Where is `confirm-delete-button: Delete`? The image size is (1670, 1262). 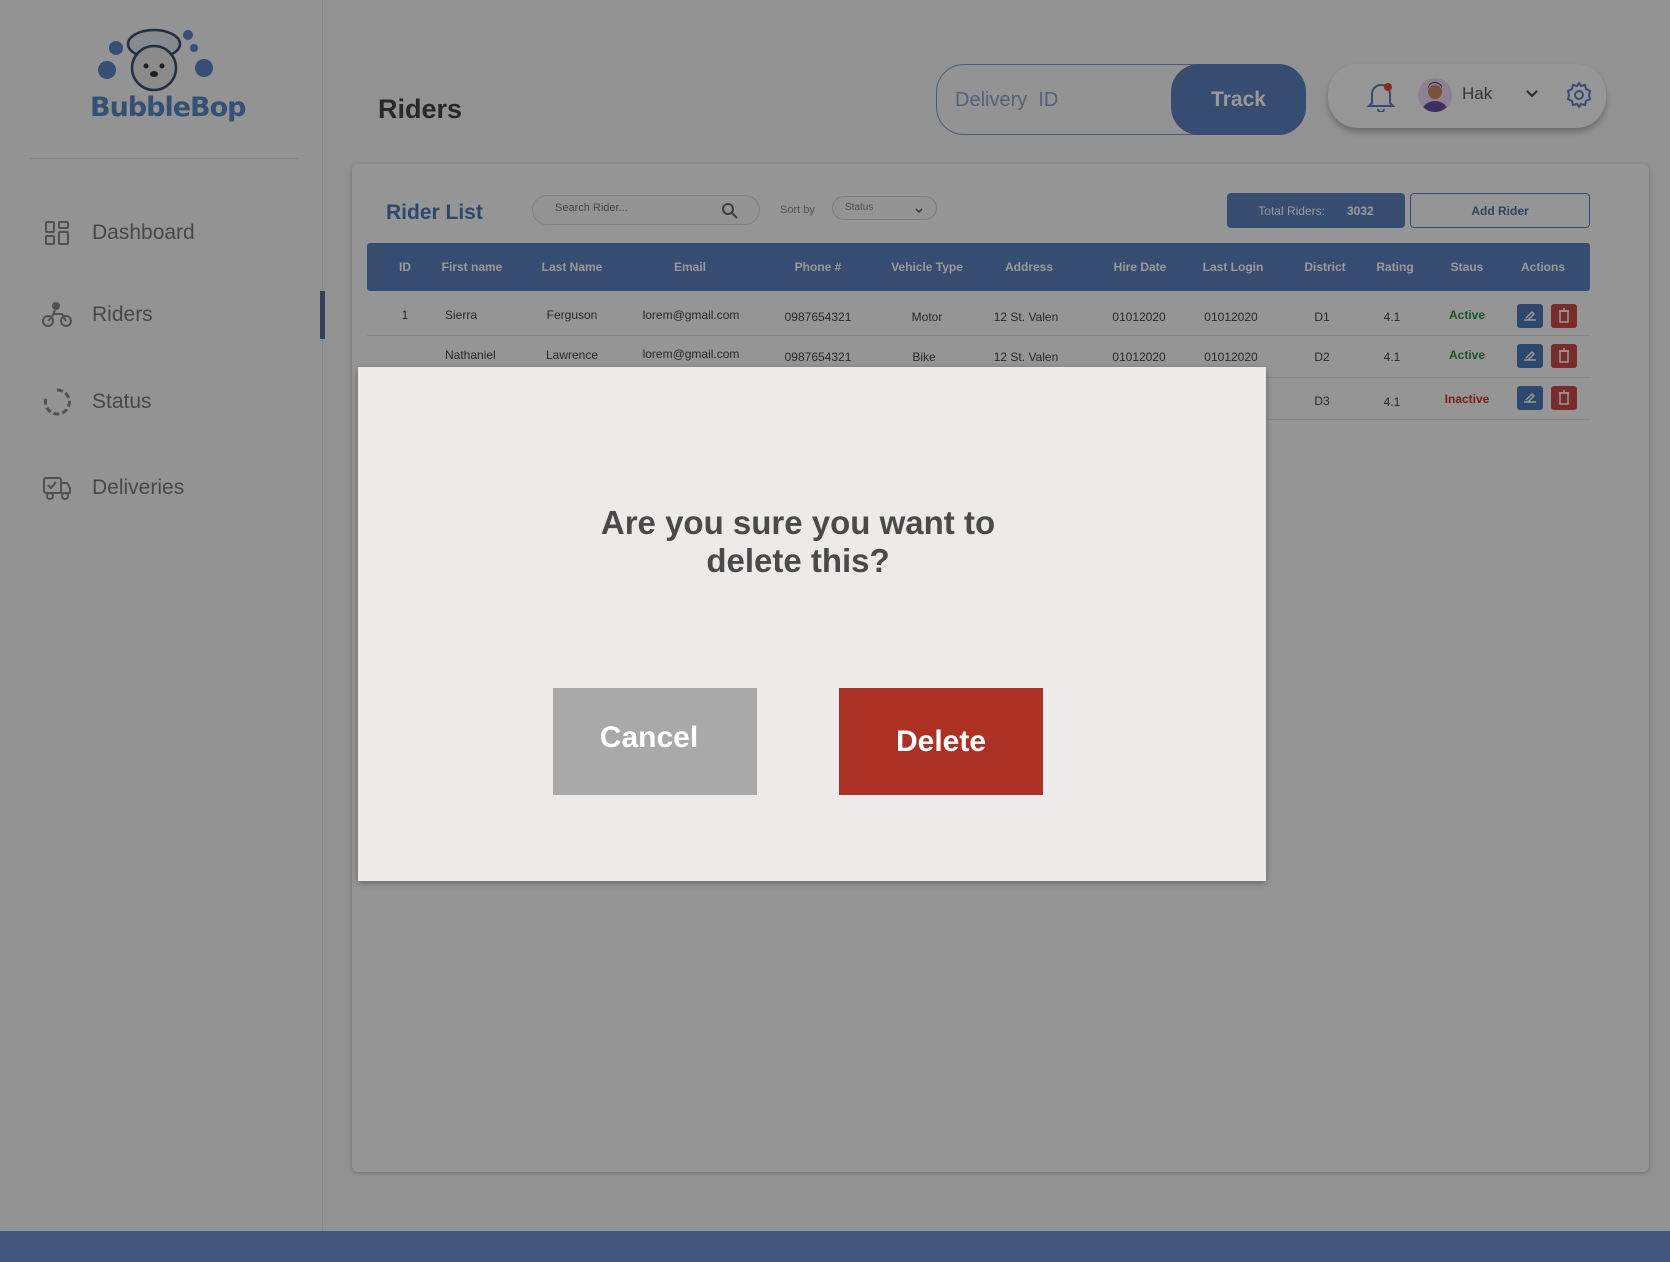
confirm-delete-button: Delete is located at coordinates (941, 741).